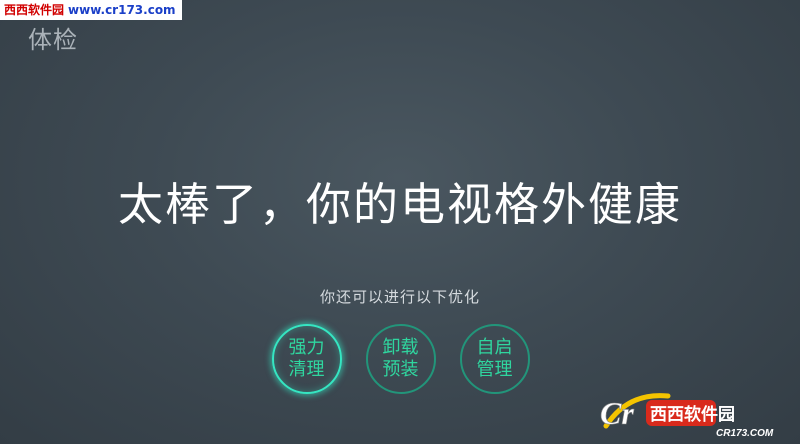 The width and height of the screenshot is (800, 444). What do you see at coordinates (400, 369) in the screenshot?
I see `uninstall-label-line2: 预装` at bounding box center [400, 369].